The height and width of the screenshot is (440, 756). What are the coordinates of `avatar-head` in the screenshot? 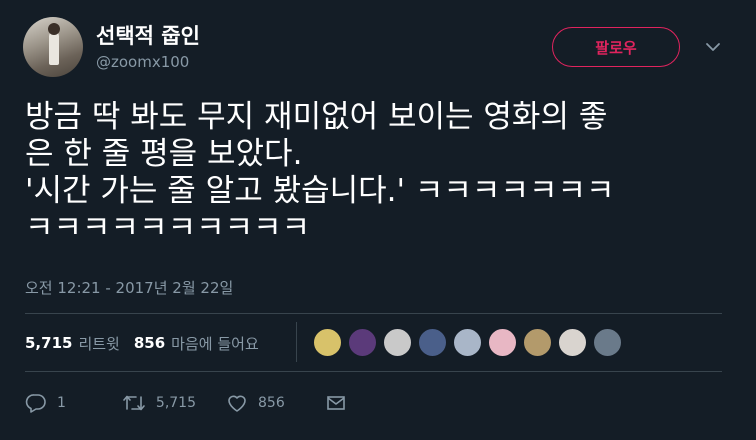 It's located at (54, 29).